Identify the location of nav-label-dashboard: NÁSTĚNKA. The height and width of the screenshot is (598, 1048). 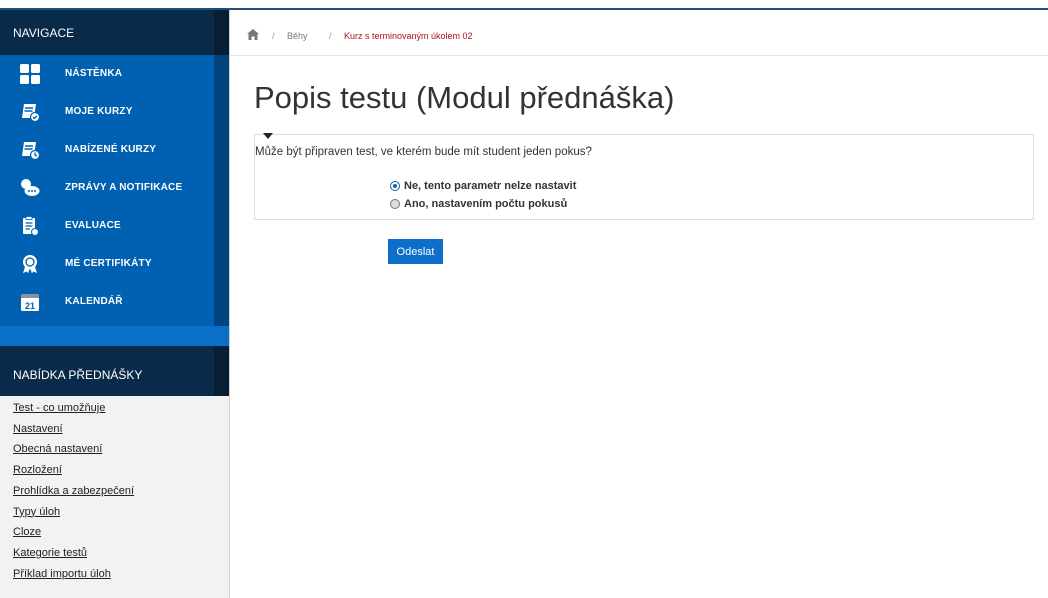
(94, 73).